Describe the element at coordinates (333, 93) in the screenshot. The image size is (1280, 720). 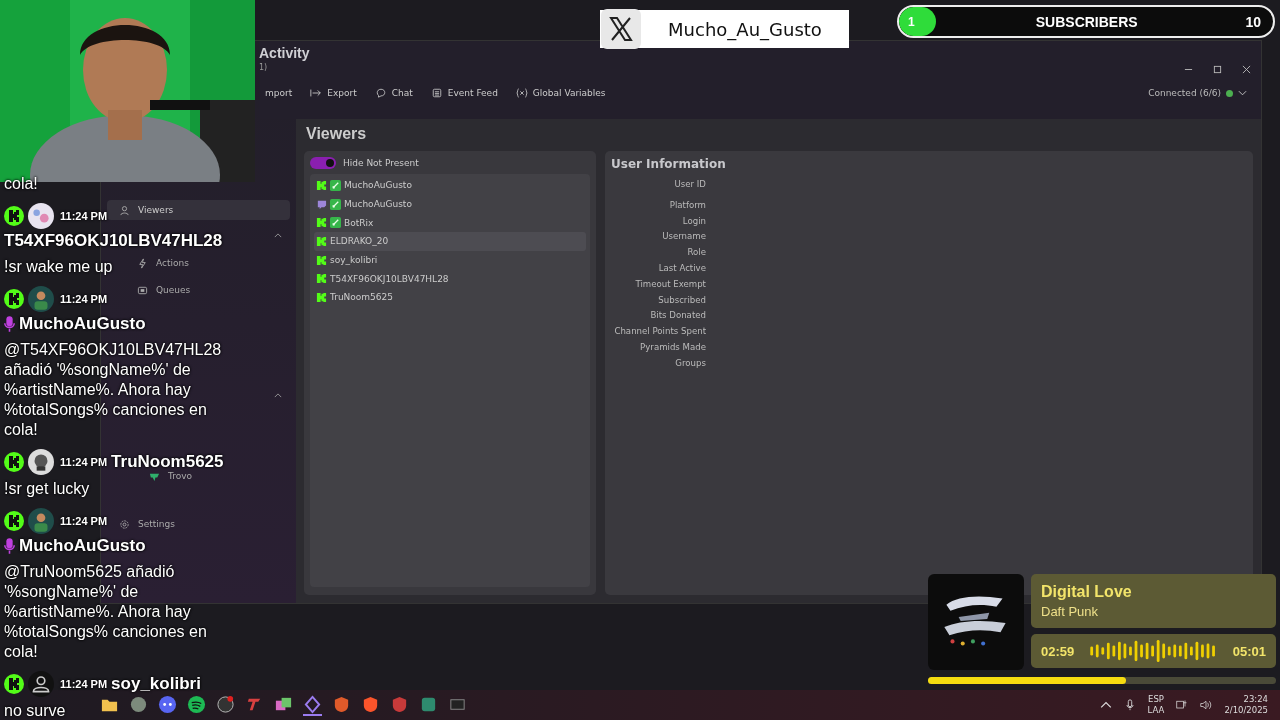
I see `toolbar-button: Export` at that location.